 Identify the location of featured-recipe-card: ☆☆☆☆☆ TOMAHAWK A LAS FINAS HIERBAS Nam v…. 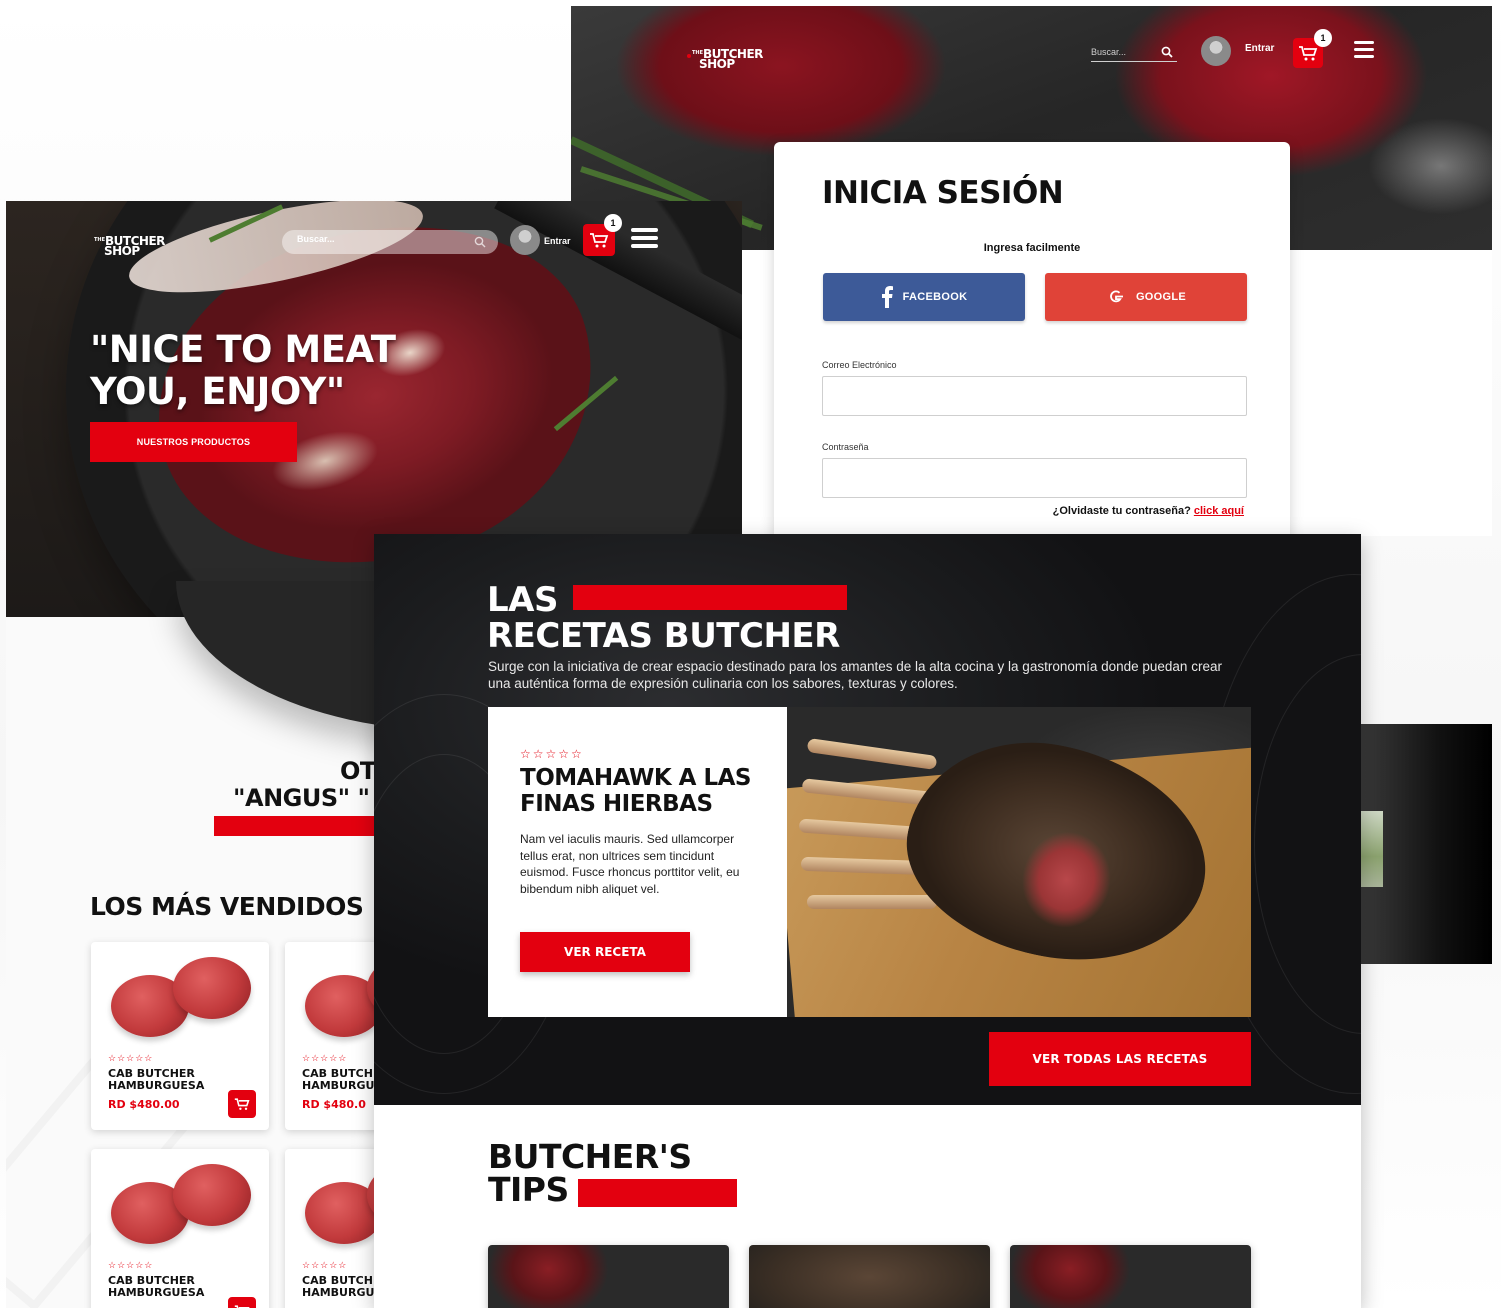
(637, 862).